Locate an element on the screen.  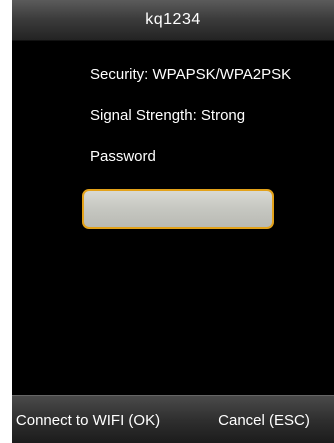
title-bar: kq1234 is located at coordinates (173, 20).